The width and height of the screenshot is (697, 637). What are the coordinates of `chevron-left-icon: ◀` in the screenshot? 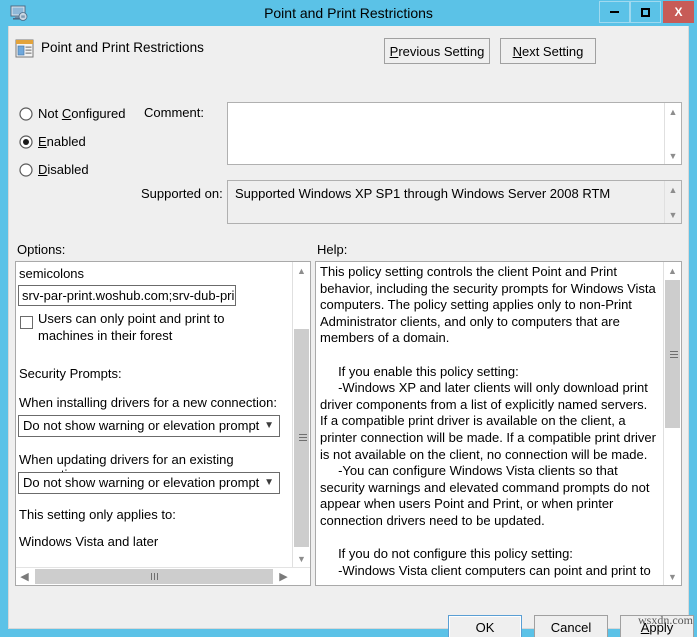 It's located at (24, 576).